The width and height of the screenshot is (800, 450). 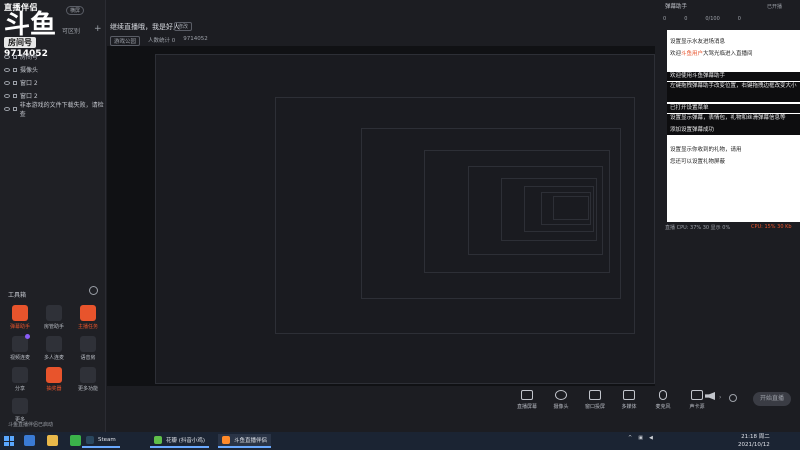 I want to click on tool-anchor-task: 主播任务, so click(x=88, y=317).